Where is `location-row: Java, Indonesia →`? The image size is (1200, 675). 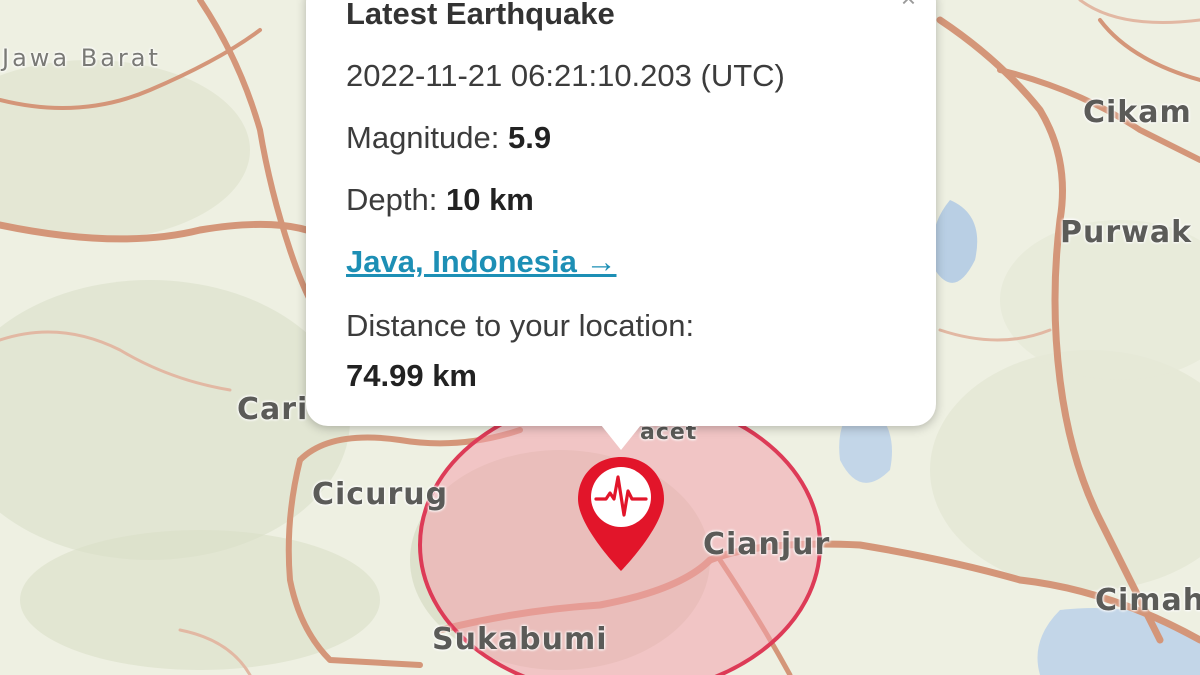 location-row: Java, Indonesia → is located at coordinates (481, 262).